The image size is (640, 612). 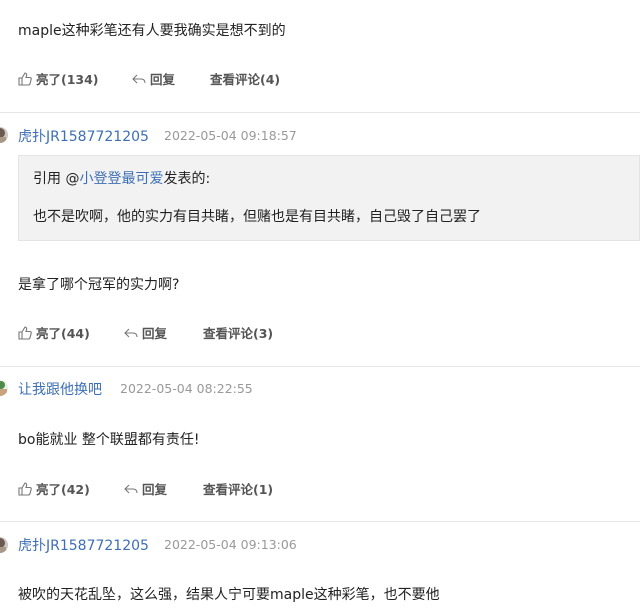 I want to click on post-content: 是拿了哪个冠军的实力啊?, so click(x=99, y=285).